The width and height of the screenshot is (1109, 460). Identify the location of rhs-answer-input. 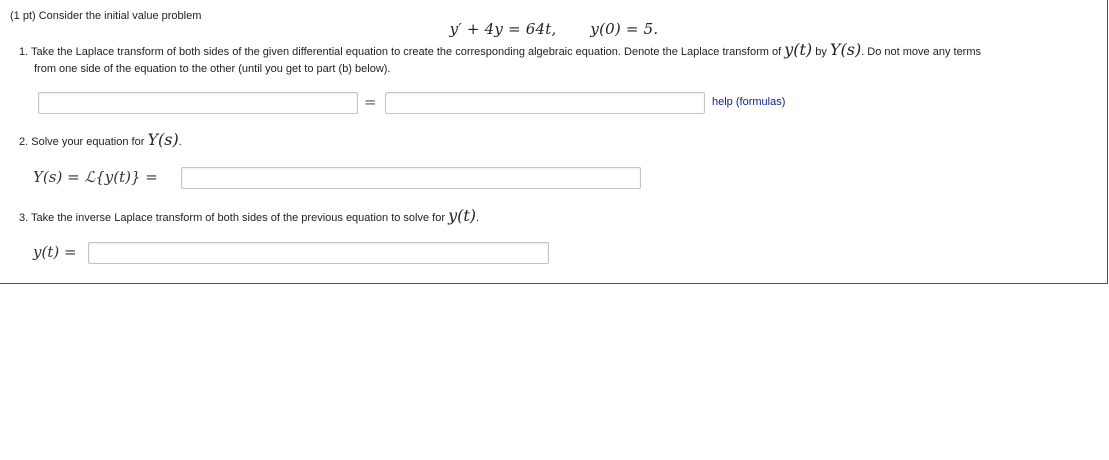
(545, 103).